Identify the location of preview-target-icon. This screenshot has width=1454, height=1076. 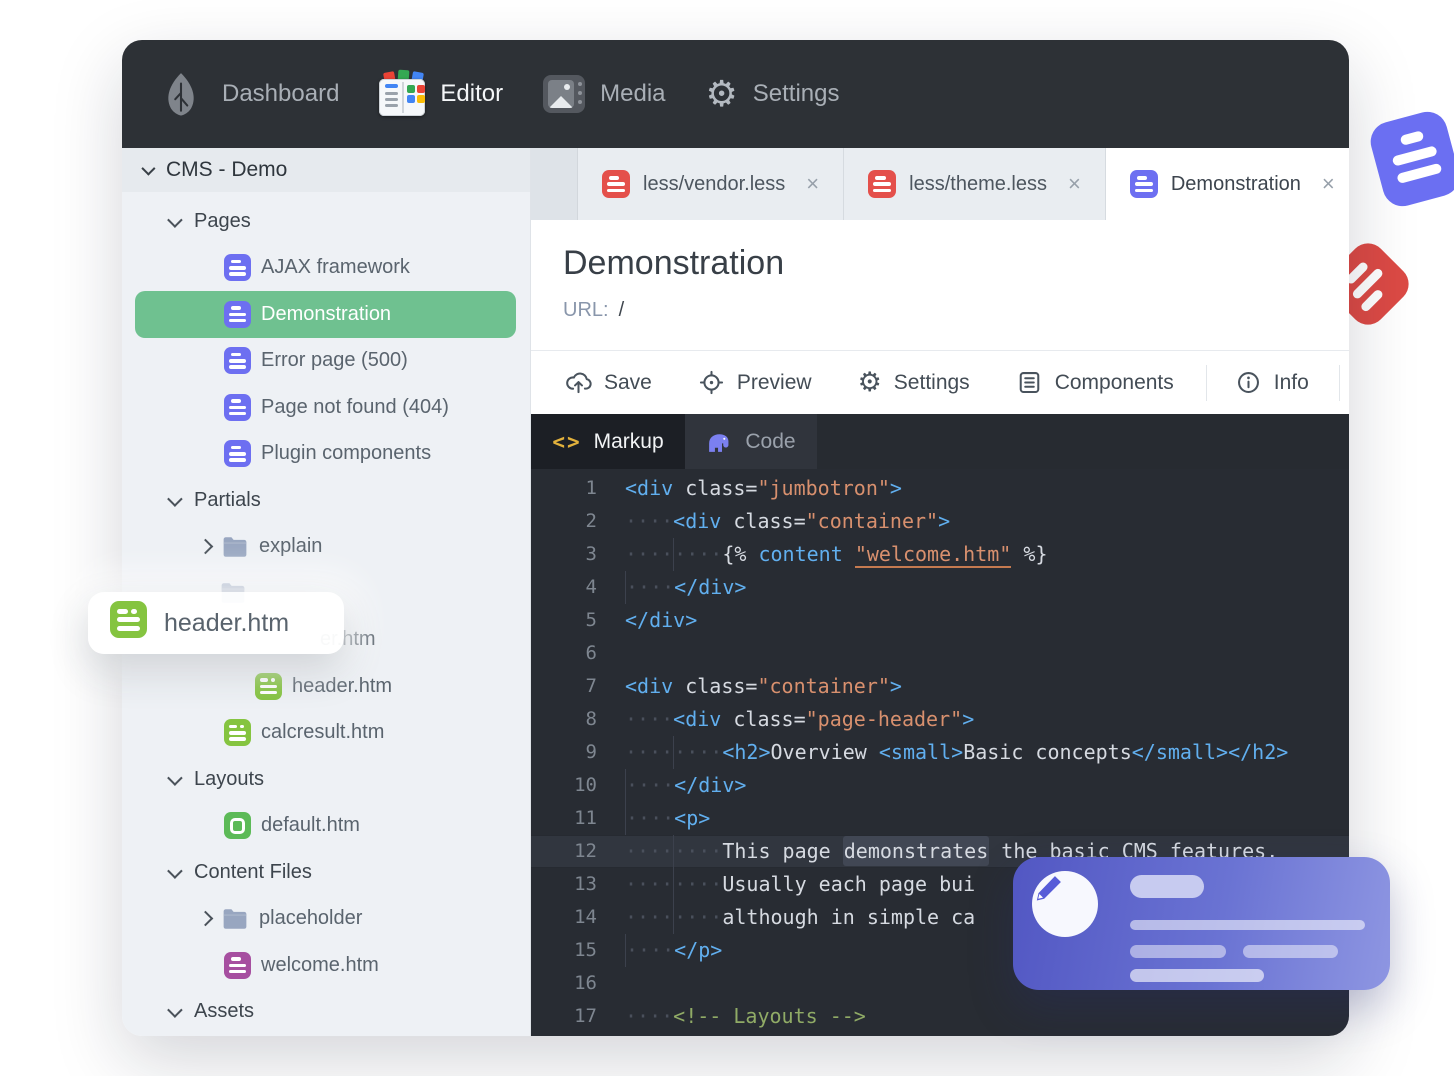
(711, 382).